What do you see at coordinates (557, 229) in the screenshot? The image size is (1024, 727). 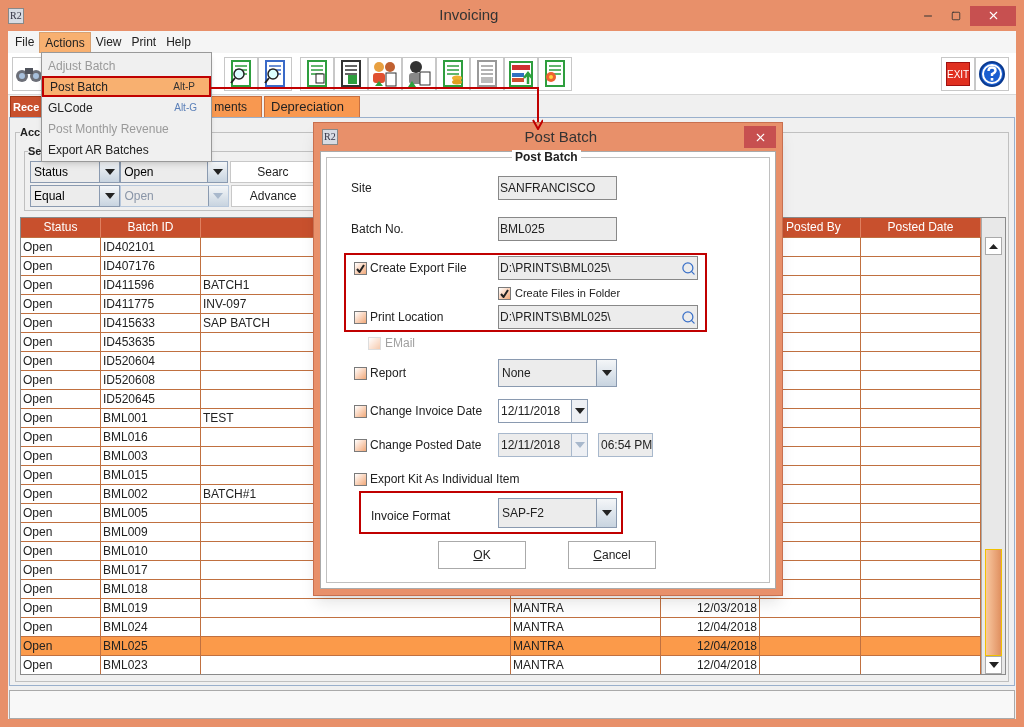 I see `batch-field: BML025` at bounding box center [557, 229].